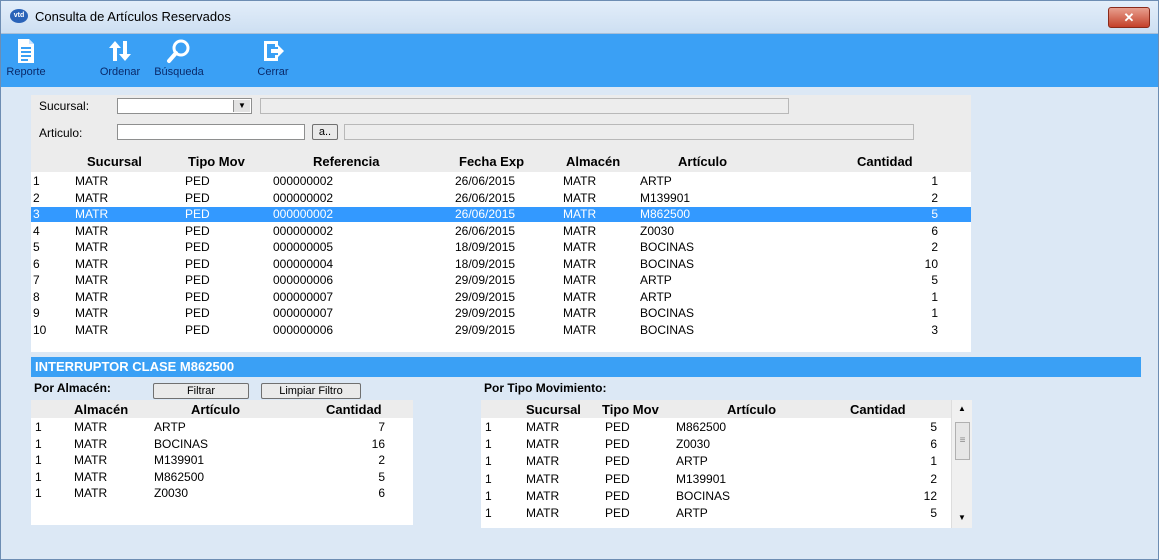 The height and width of the screenshot is (560, 1159). What do you see at coordinates (120, 58) in the screenshot?
I see `sort-button: Ordenar` at bounding box center [120, 58].